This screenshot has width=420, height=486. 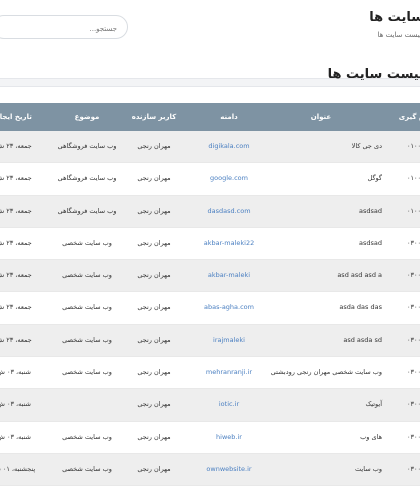 What do you see at coordinates (359, 275) in the screenshot?
I see `cell-title: asd asd asd a` at bounding box center [359, 275].